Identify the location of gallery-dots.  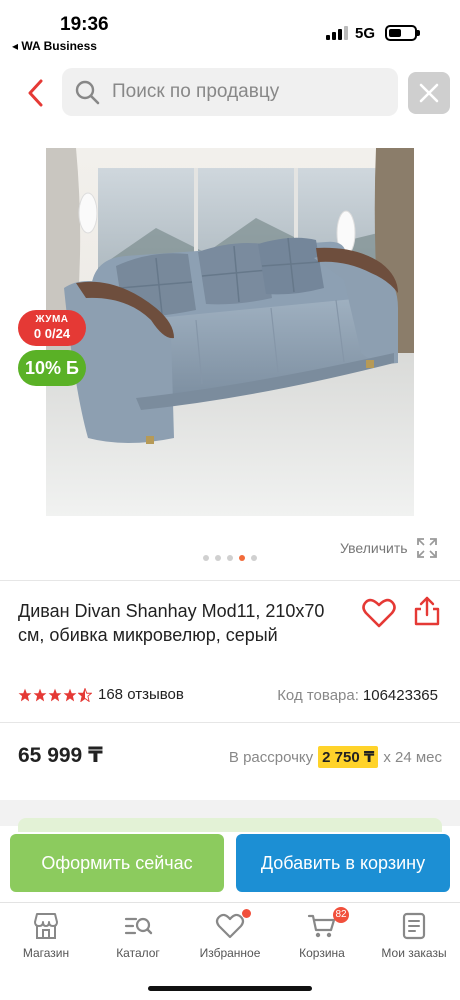
(230, 558).